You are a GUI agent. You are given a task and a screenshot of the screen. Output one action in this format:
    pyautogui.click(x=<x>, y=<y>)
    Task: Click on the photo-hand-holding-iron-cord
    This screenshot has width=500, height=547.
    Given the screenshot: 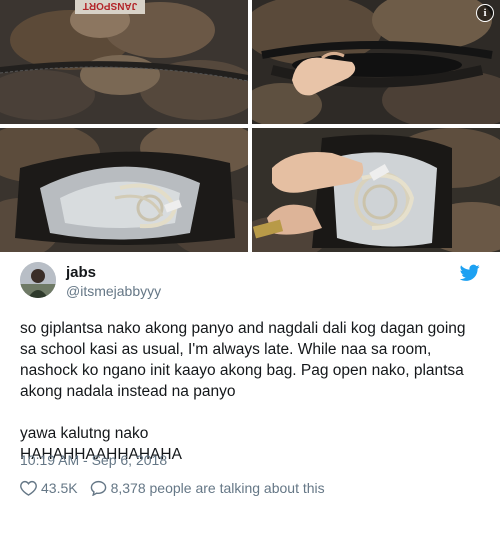 What is the action you would take?
    pyautogui.click(x=376, y=190)
    